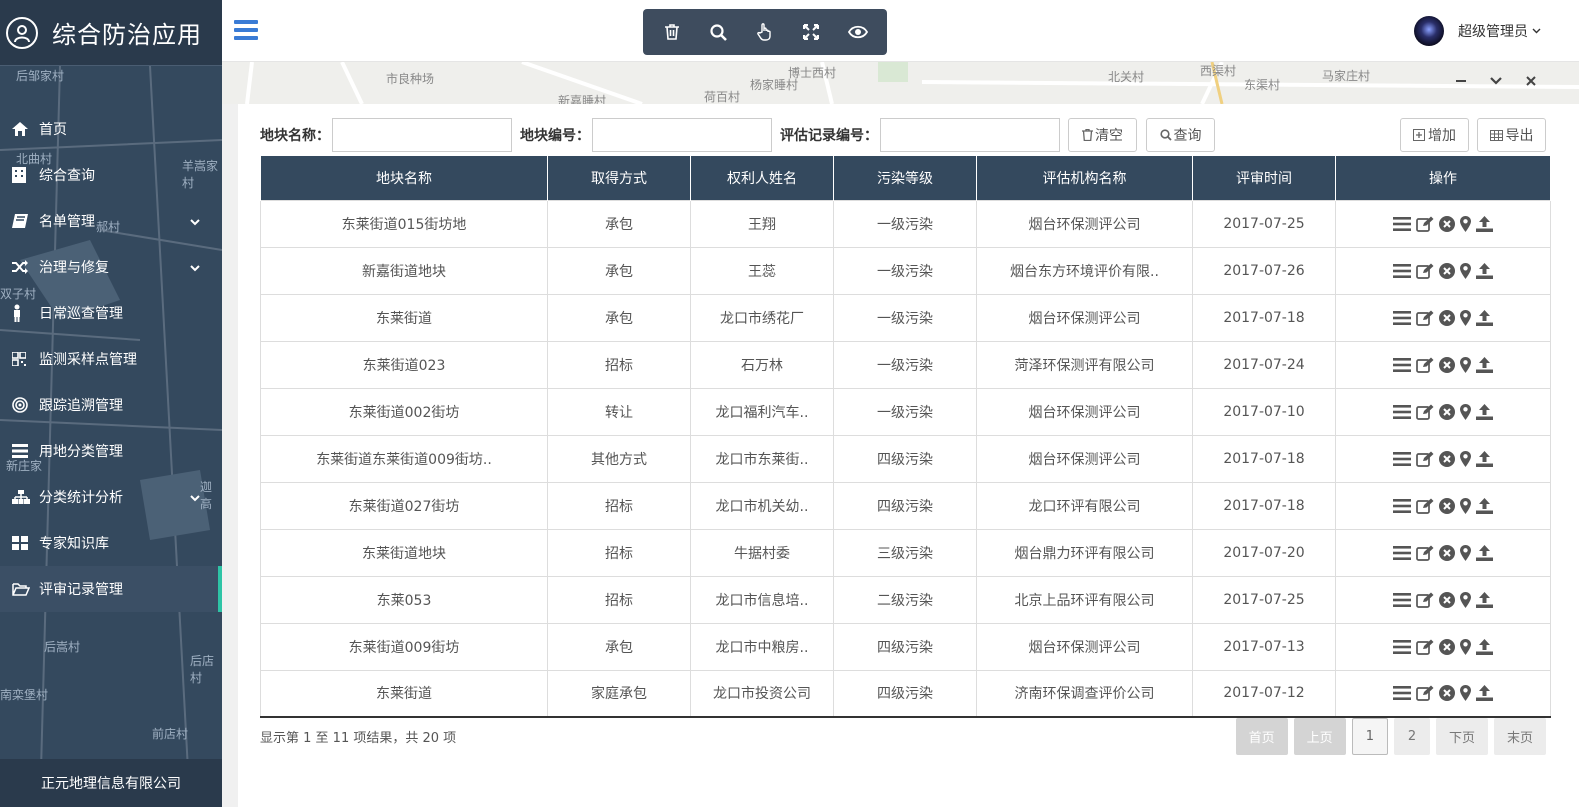 Image resolution: width=1579 pixels, height=807 pixels. What do you see at coordinates (1369, 736) in the screenshot?
I see `page-button-1: 1` at bounding box center [1369, 736].